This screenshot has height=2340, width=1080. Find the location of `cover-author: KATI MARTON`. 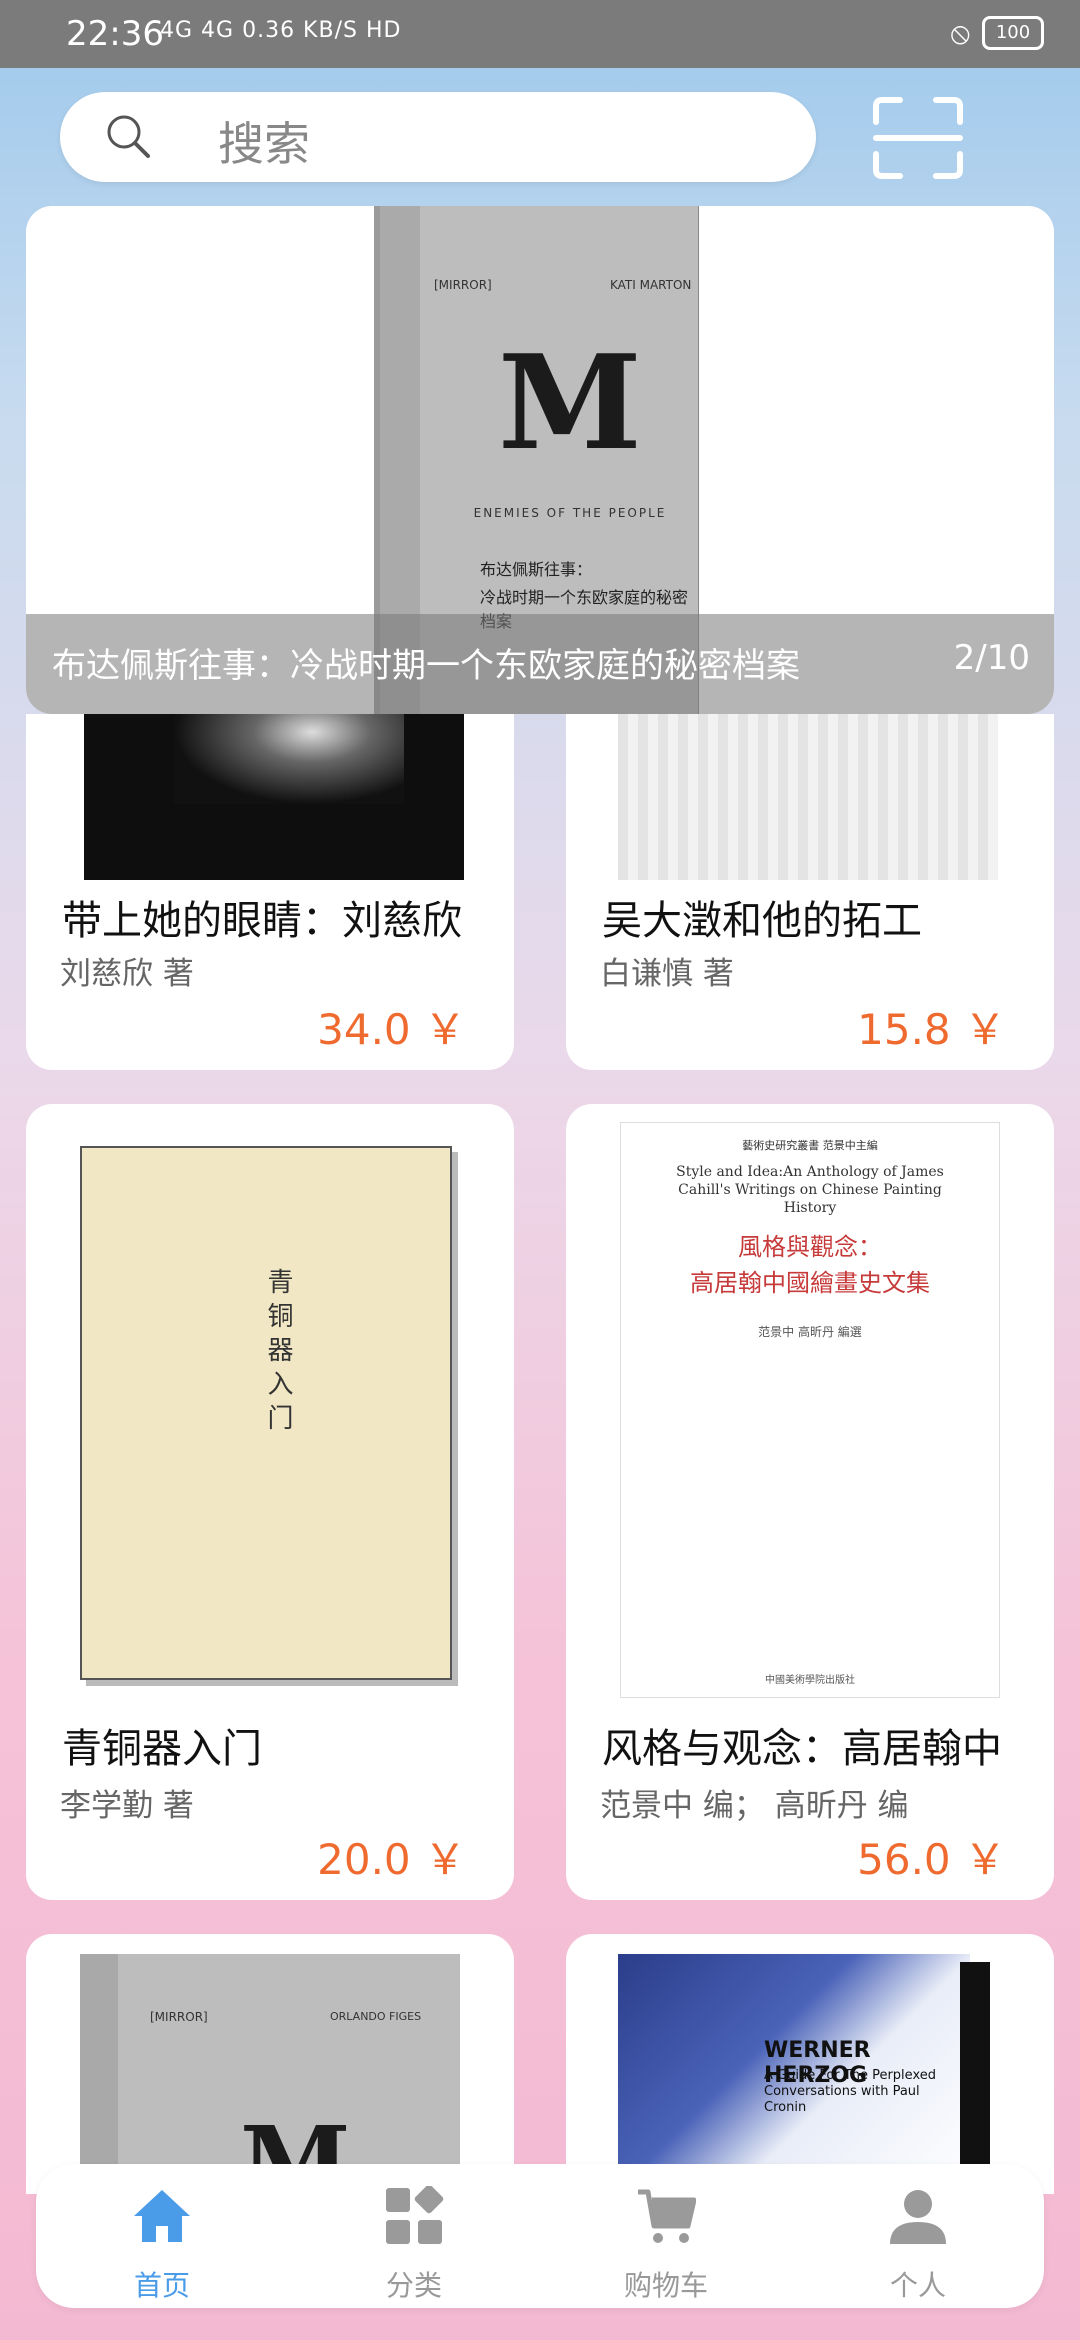

cover-author: KATI MARTON is located at coordinates (651, 285).